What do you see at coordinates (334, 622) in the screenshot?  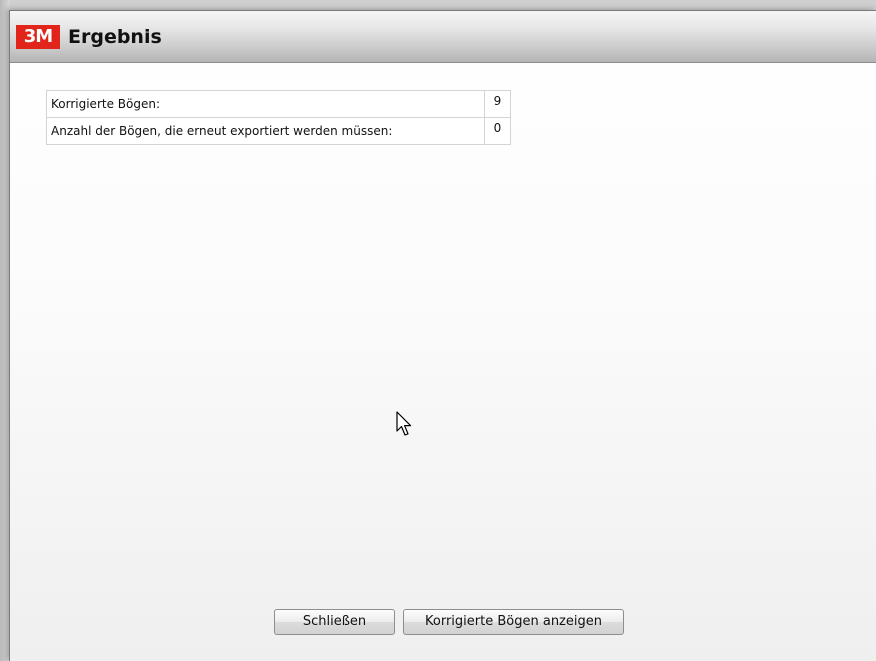 I see `close-button: Schließen` at bounding box center [334, 622].